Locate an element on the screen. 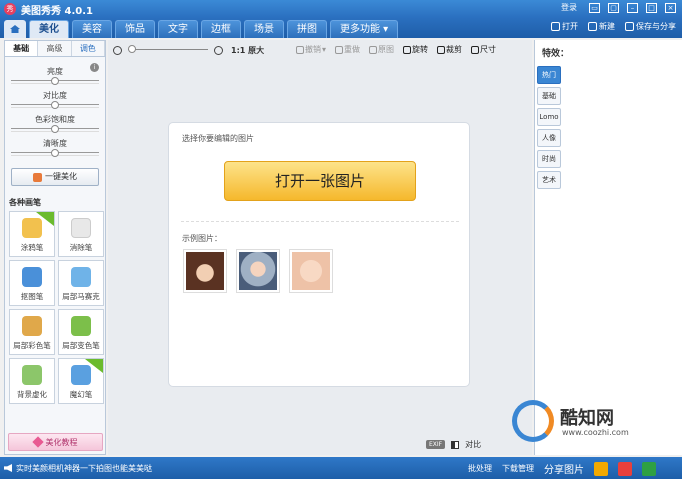 Image resolution: width=682 pixels, height=479 pixels. sharpness-slider is located at coordinates (55, 153).